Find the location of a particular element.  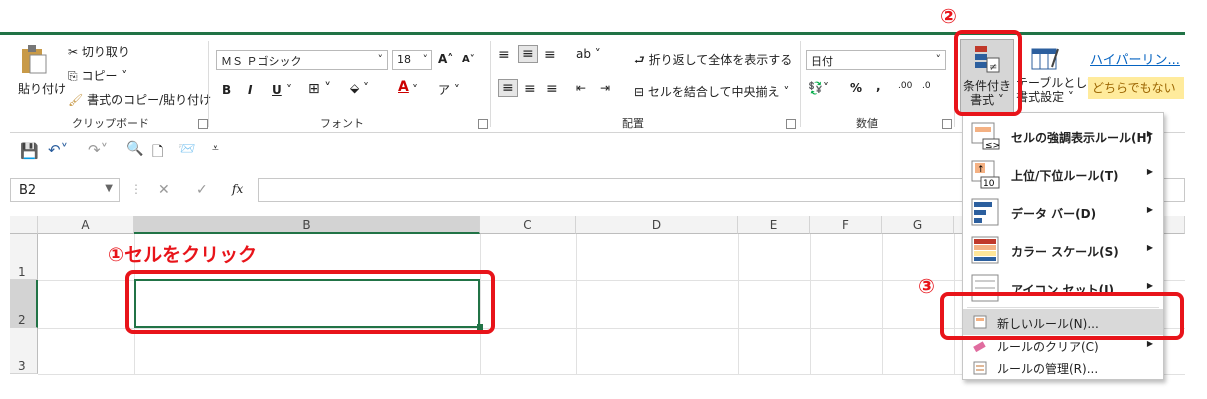

menu-item-label: セルの強調表示ルール(H) is located at coordinates (1082, 138).